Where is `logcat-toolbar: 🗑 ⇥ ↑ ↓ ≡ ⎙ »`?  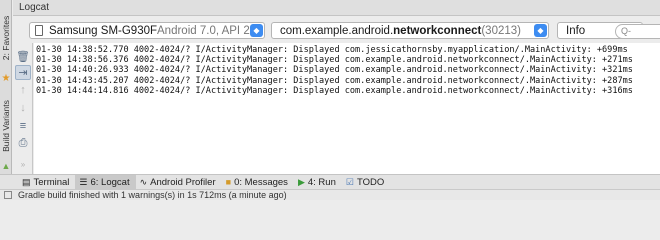 logcat-toolbar: 🗑 ⇥ ↑ ↓ ≡ ⎙ » is located at coordinates (23, 108).